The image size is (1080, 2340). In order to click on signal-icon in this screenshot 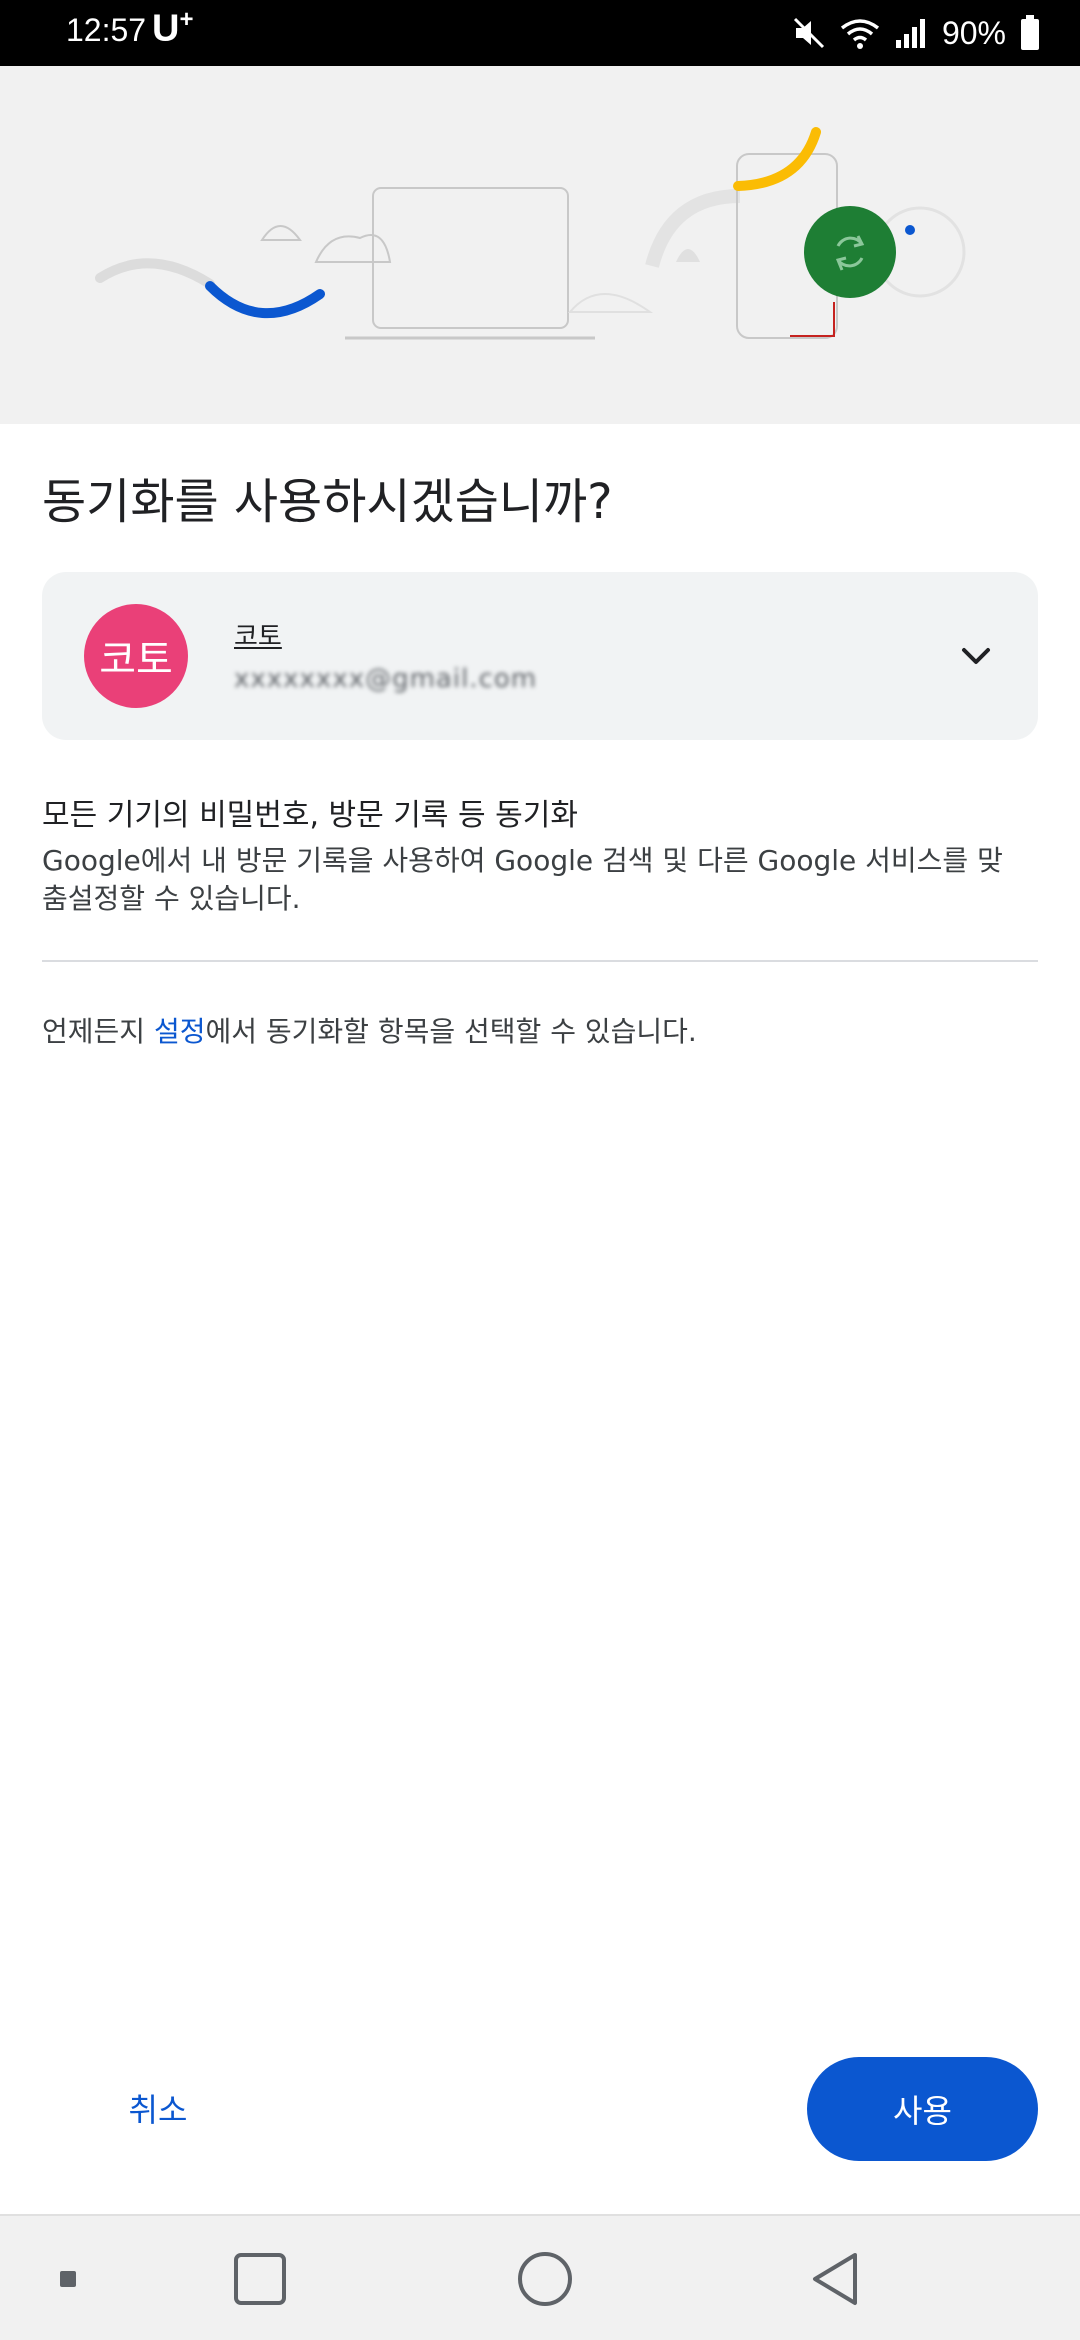, I will do `click(910, 33)`.